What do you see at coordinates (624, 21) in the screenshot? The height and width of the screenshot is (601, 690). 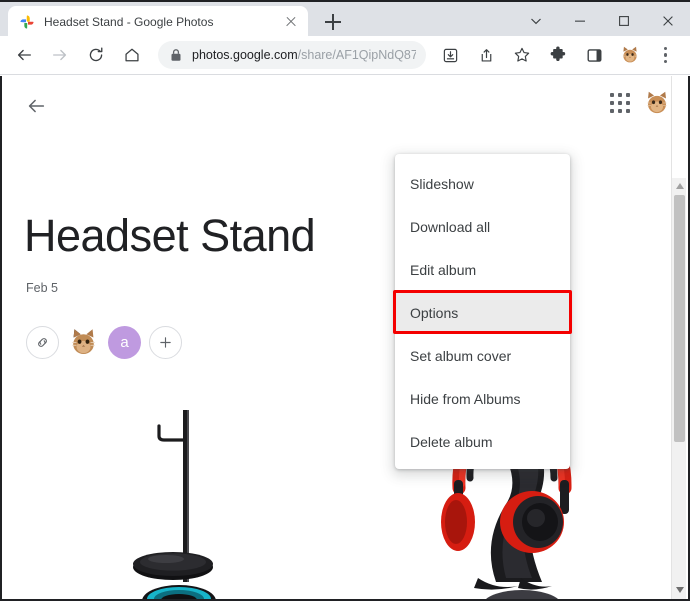 I see `maximize-icon` at bounding box center [624, 21].